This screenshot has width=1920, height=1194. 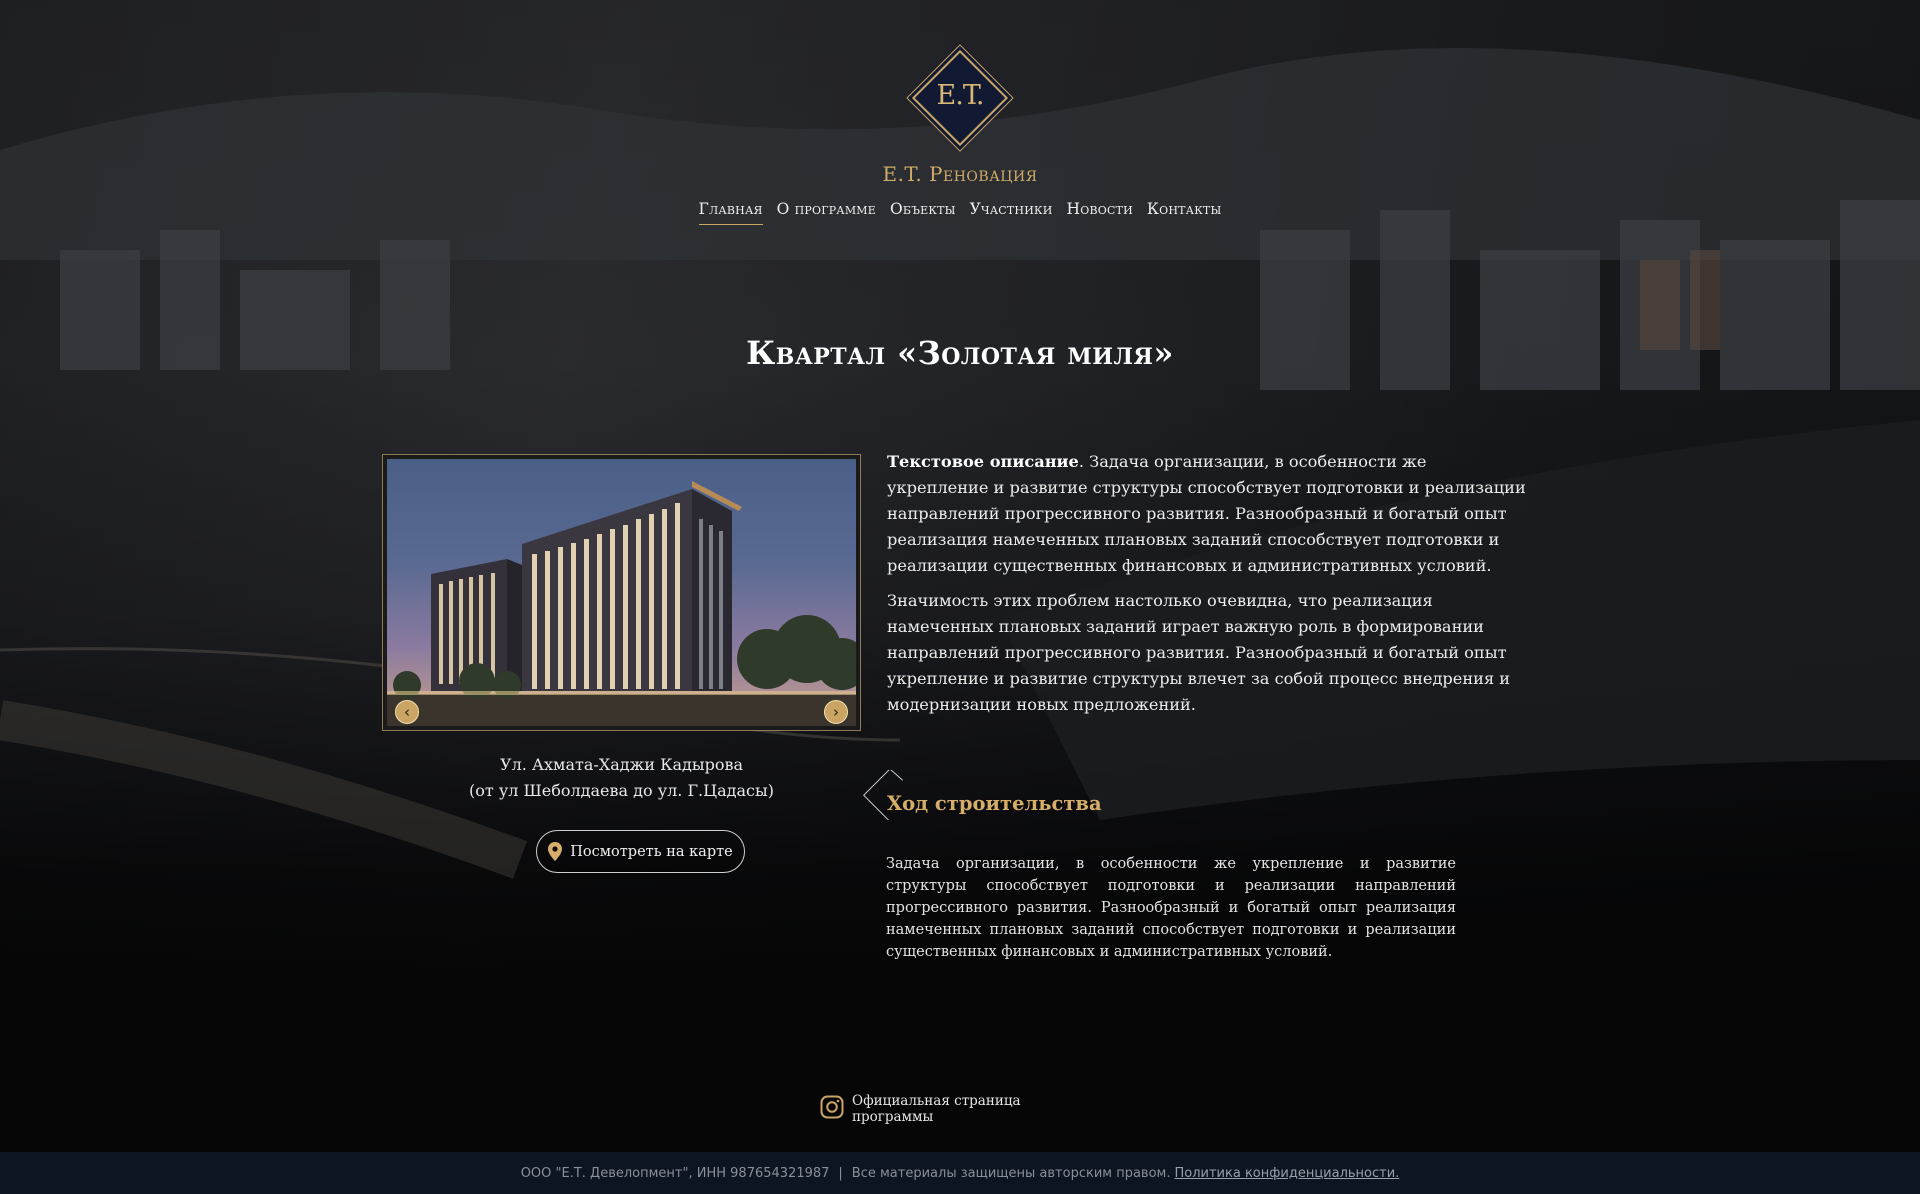 I want to click on chevron-left-icon: ‹, so click(x=407, y=712).